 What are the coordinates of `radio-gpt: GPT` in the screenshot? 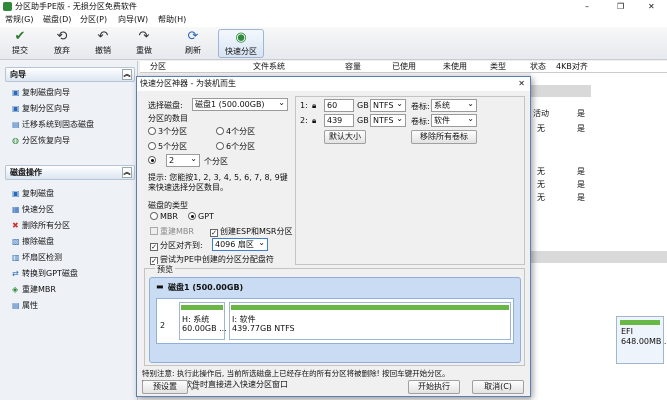 It's located at (201, 216).